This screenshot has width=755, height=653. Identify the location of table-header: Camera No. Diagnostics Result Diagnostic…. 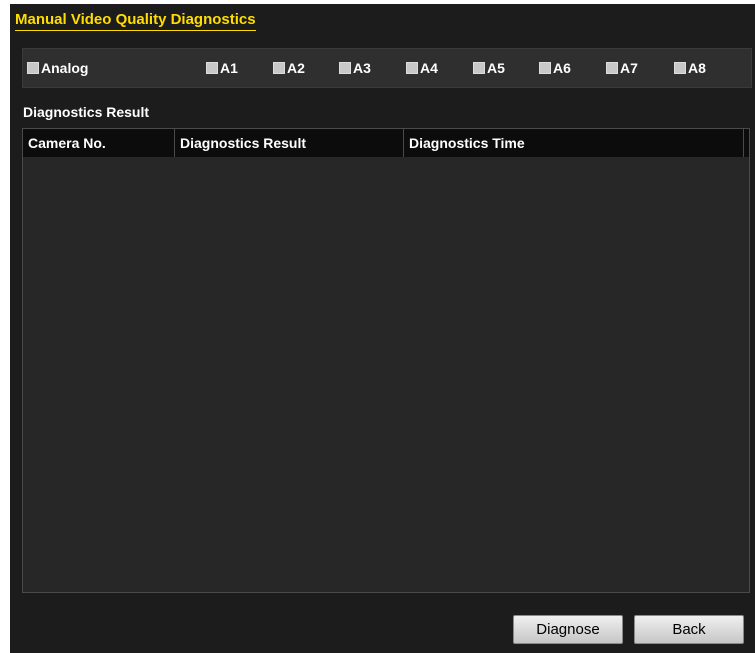
(386, 143).